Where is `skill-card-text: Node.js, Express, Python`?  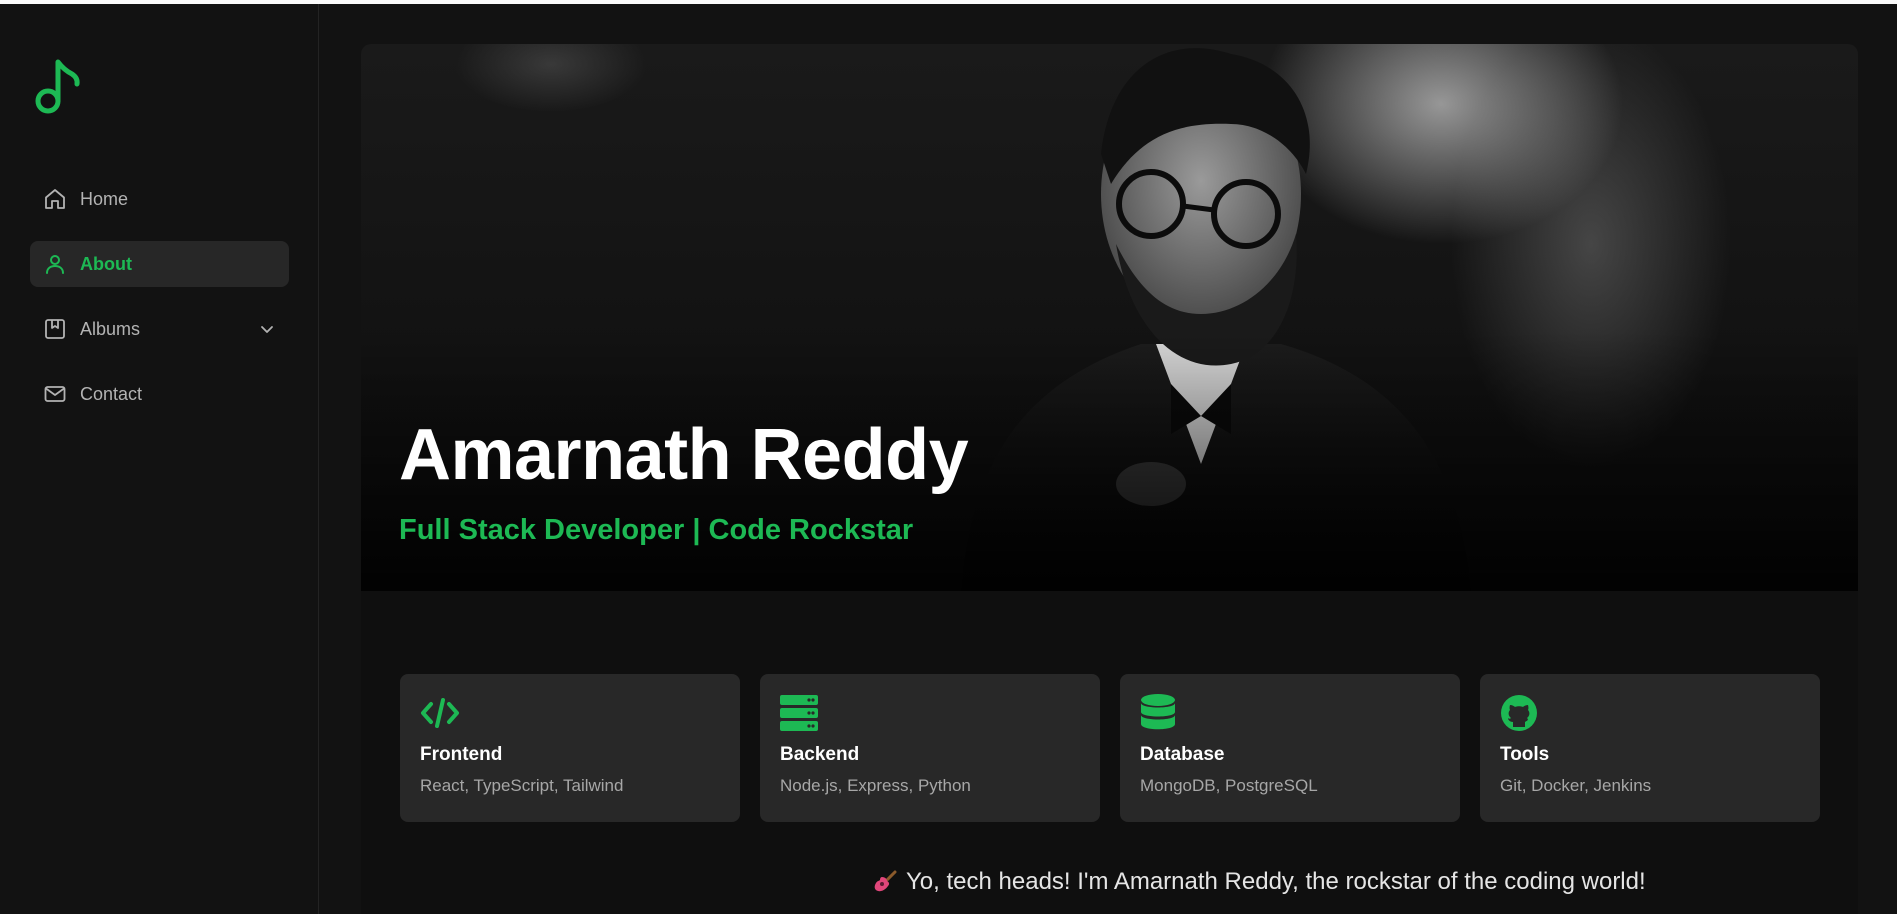
skill-card-text: Node.js, Express, Python is located at coordinates (875, 785).